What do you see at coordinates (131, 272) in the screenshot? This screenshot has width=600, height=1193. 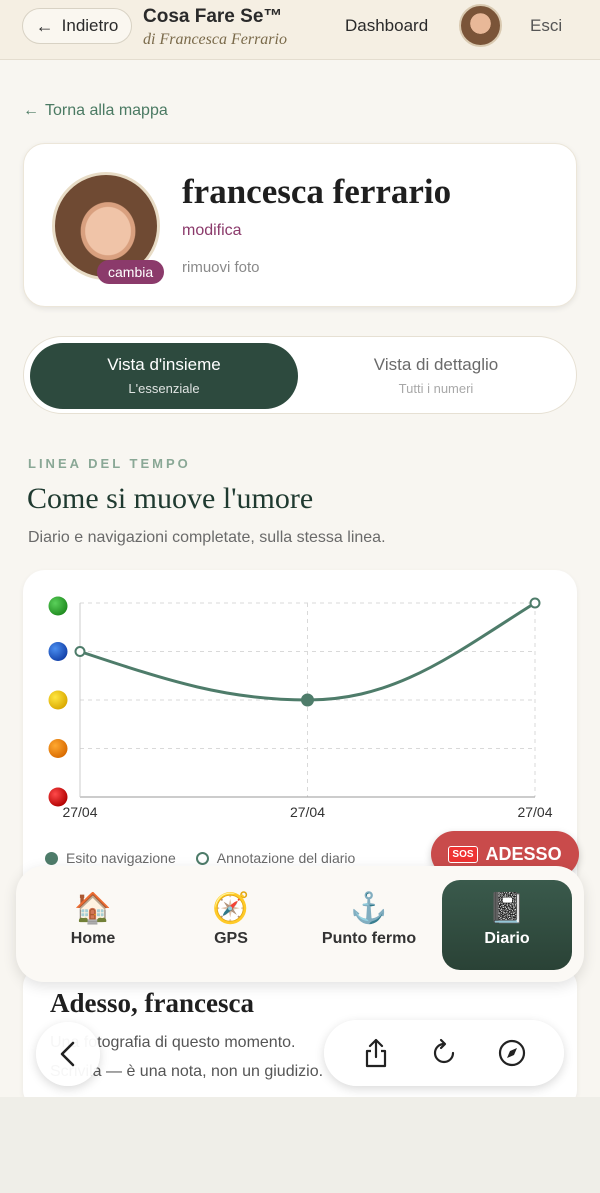 I see `change-photo-button: cambia` at bounding box center [131, 272].